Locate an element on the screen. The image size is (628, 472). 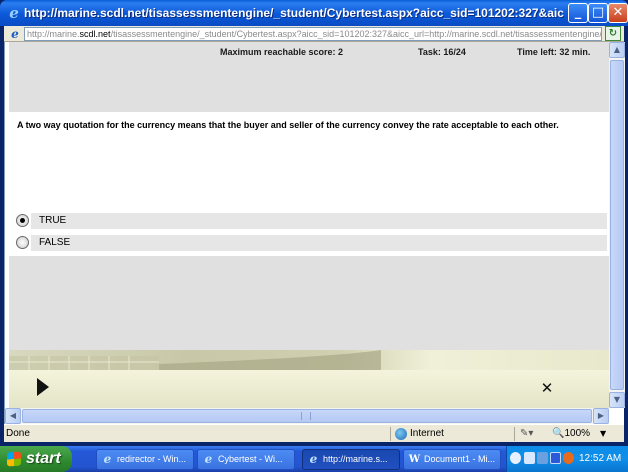
minimize-button: _ is located at coordinates (578, 13).